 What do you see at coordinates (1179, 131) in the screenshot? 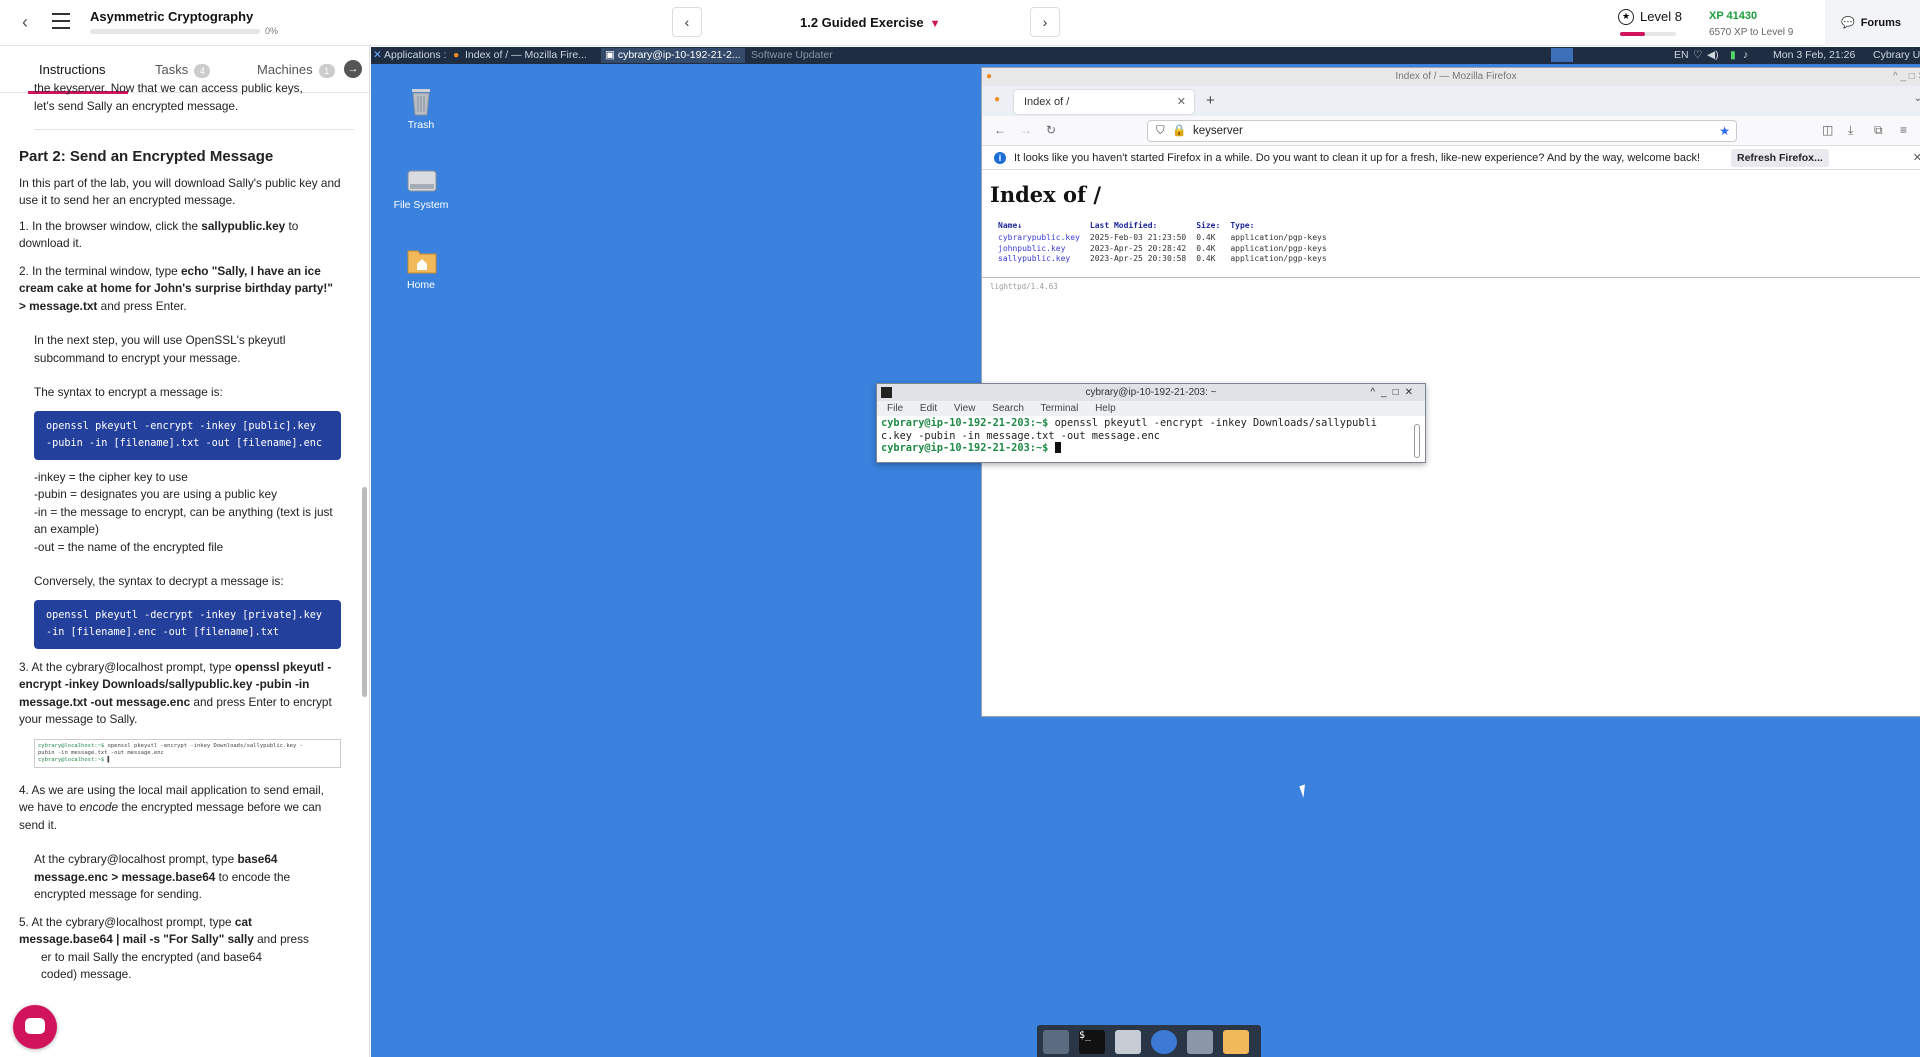
I see `lock-icon: 🔒` at bounding box center [1179, 131].